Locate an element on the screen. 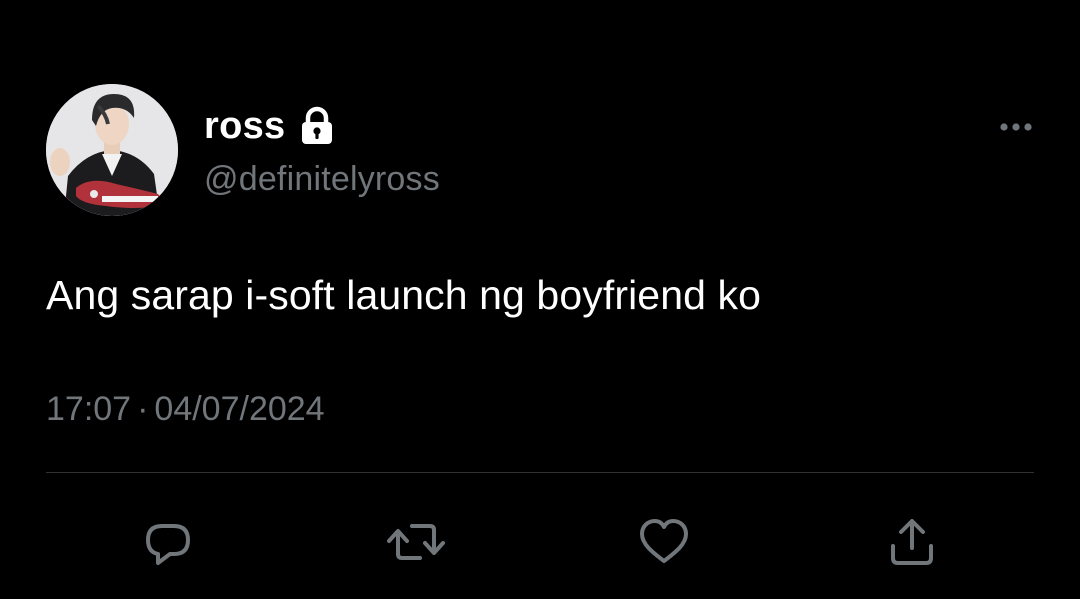 This screenshot has width=1080, height=599. divider is located at coordinates (540, 472).